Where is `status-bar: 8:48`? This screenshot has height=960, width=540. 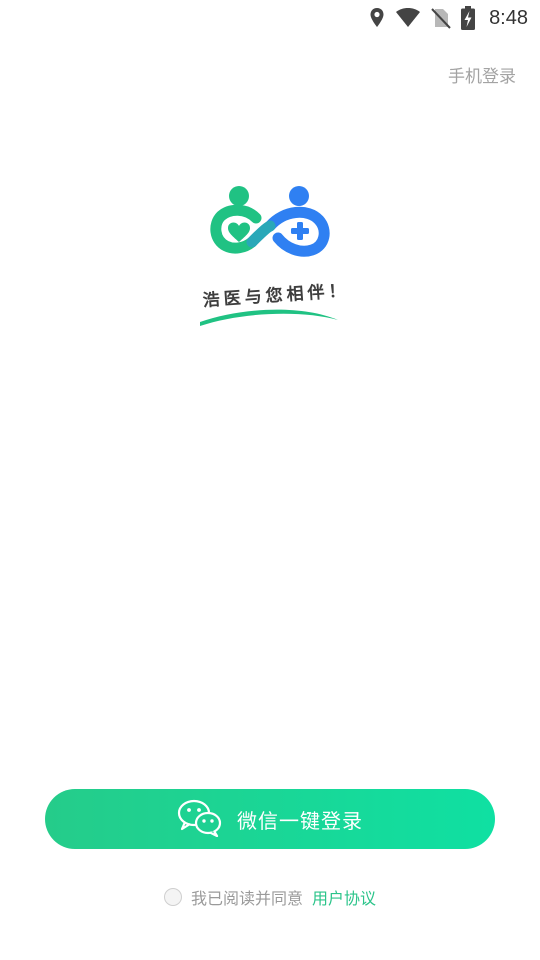
status-bar: 8:48 is located at coordinates (270, 18).